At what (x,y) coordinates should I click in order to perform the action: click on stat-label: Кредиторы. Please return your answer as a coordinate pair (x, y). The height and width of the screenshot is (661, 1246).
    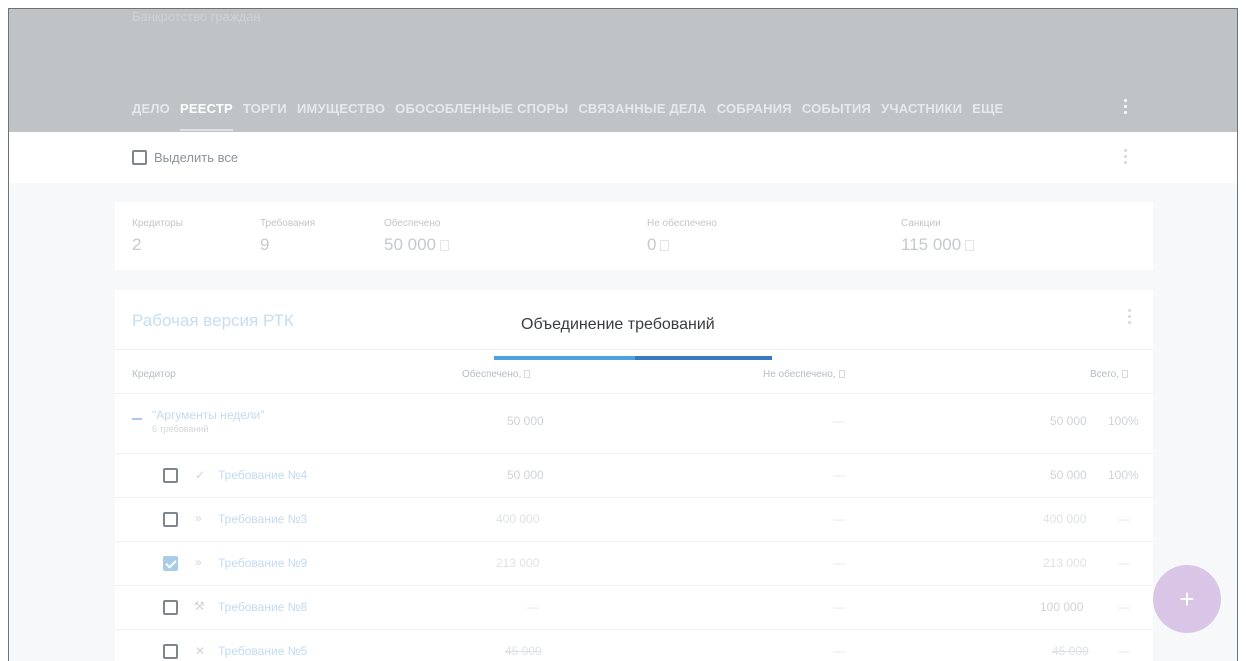
    Looking at the image, I should click on (157, 223).